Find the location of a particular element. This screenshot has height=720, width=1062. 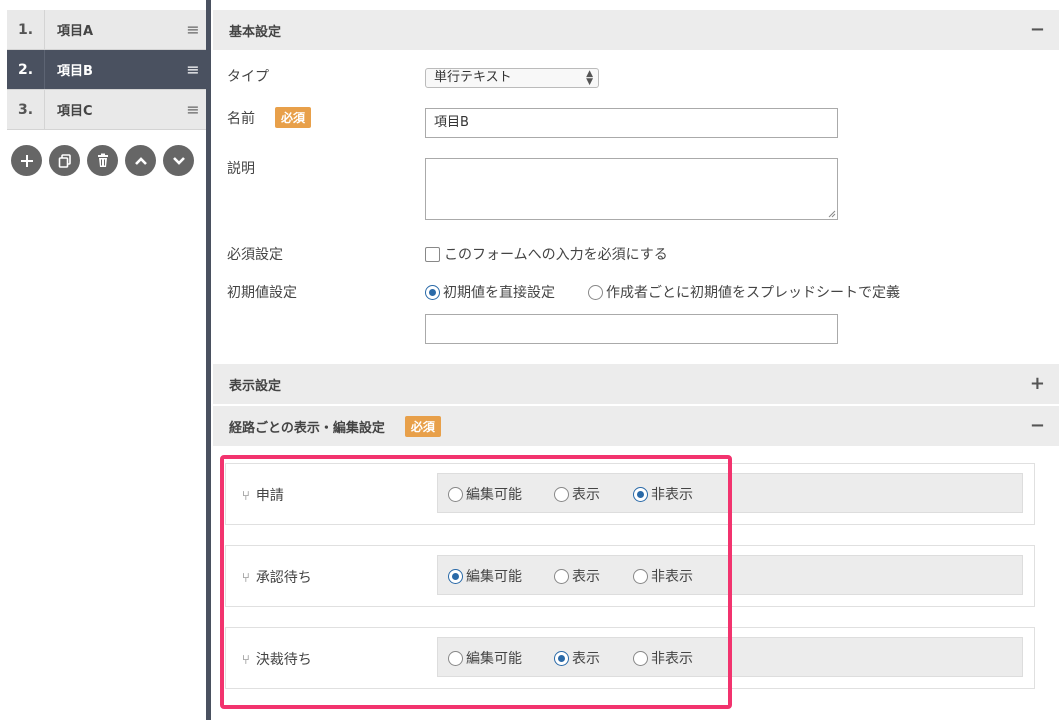

radio-selected is located at coordinates (432, 292).